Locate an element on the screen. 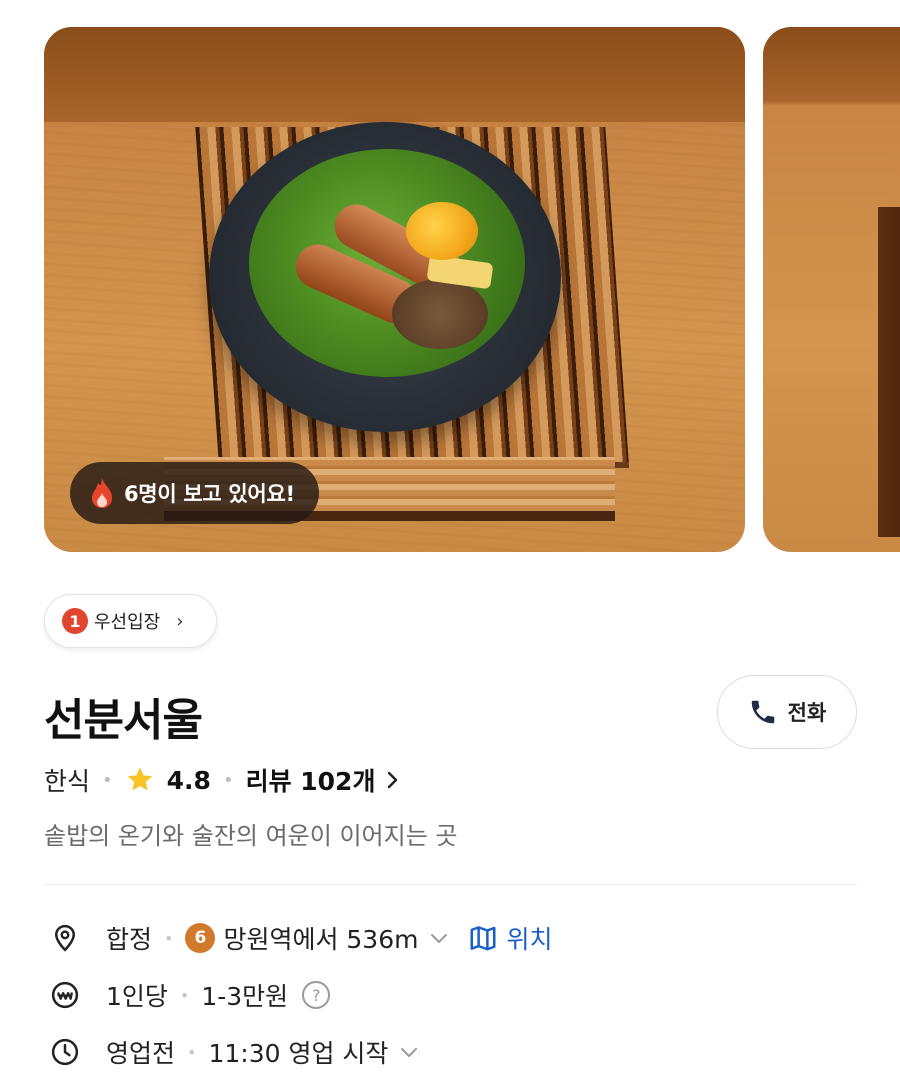  chevron-right-icon: › is located at coordinates (180, 621).